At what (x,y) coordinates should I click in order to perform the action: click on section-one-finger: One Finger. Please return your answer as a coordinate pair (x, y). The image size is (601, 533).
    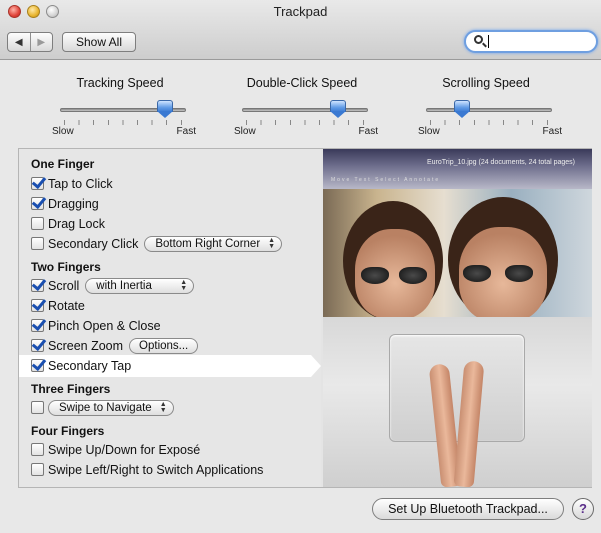
    Looking at the image, I should click on (63, 164).